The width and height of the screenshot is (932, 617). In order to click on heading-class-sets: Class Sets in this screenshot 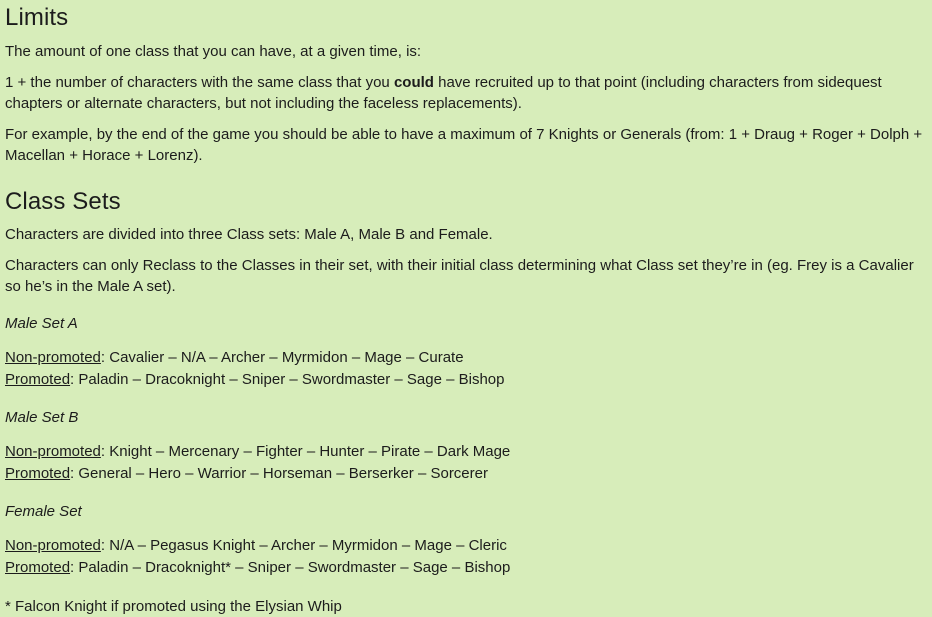, I will do `click(63, 201)`.